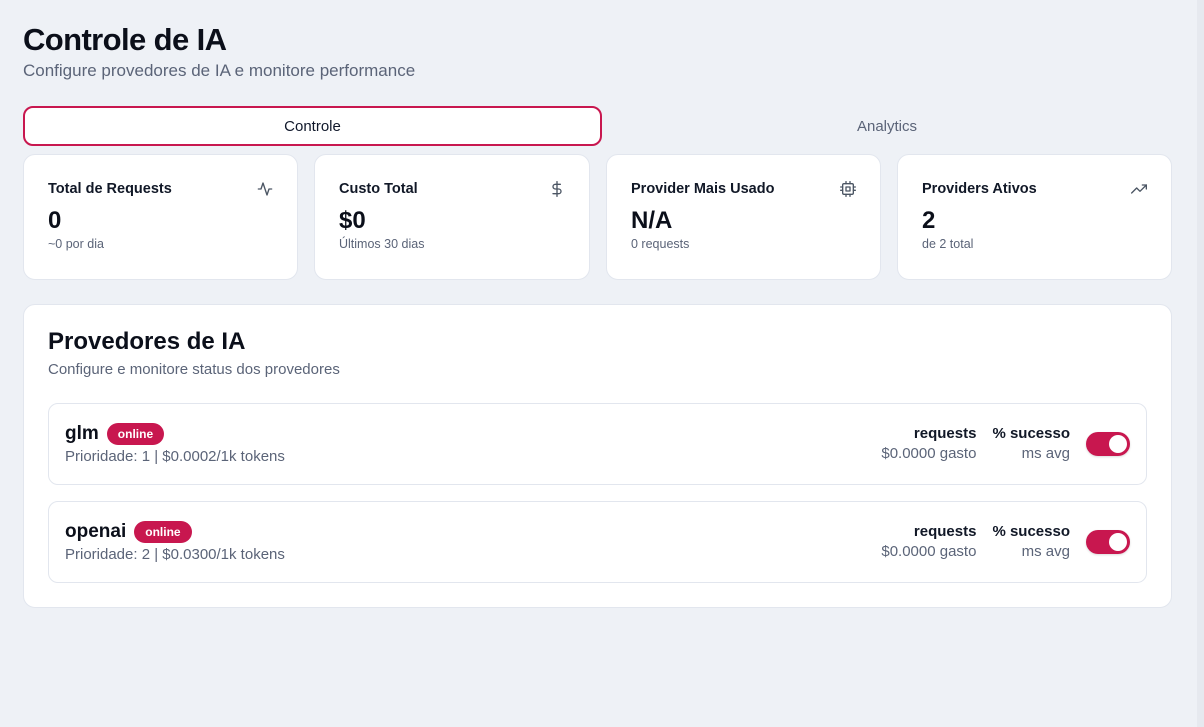  Describe the element at coordinates (1200, 363) in the screenshot. I see `page-scrollbar` at that location.